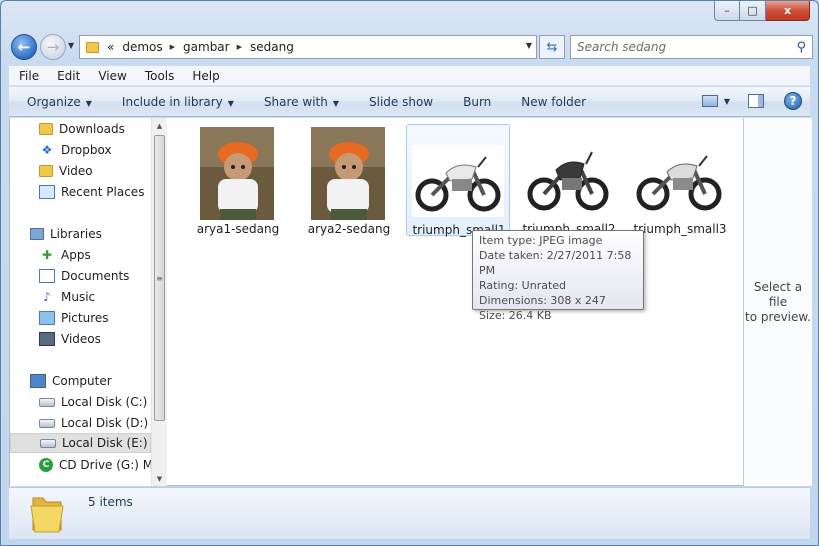 This screenshot has height=546, width=819. Describe the element at coordinates (38, 381) in the screenshot. I see `computer-icon` at that location.